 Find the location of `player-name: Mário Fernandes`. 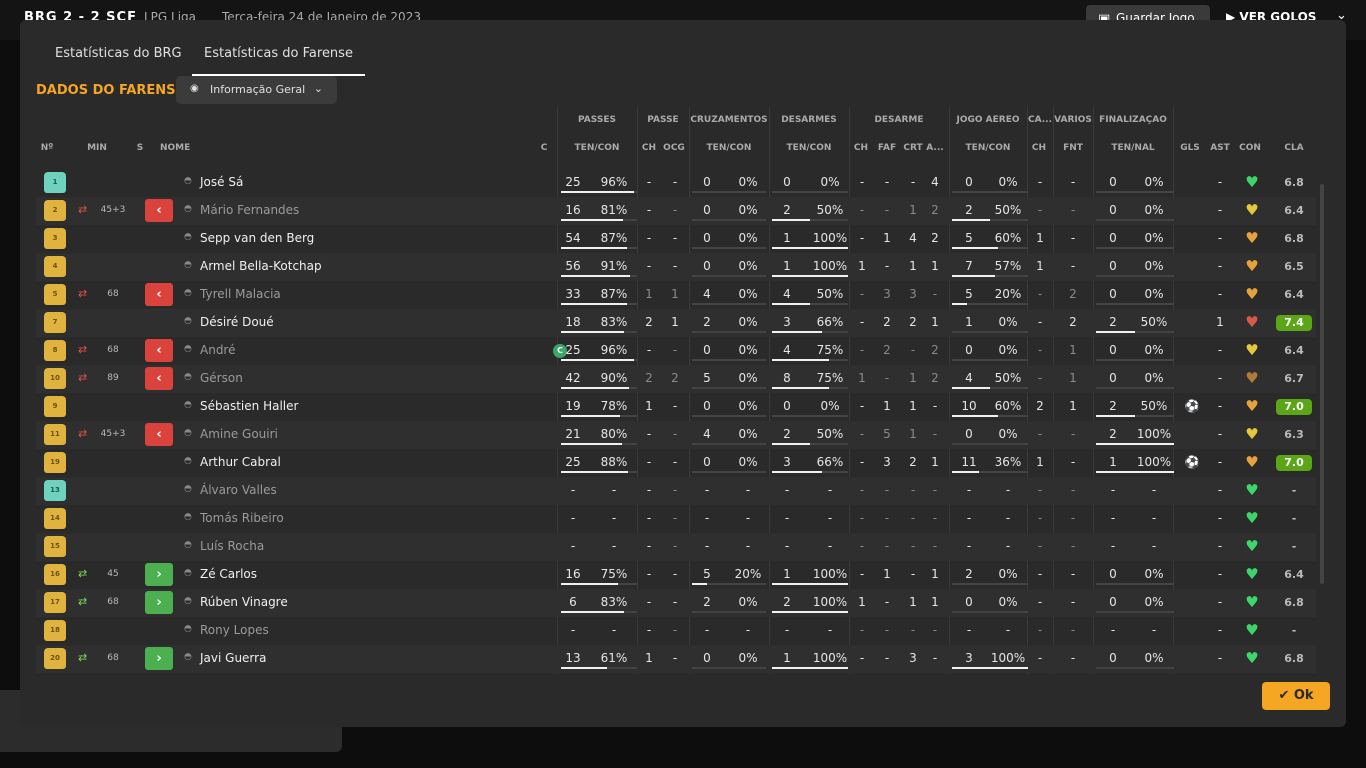

player-name: Mário Fernandes is located at coordinates (249, 210).